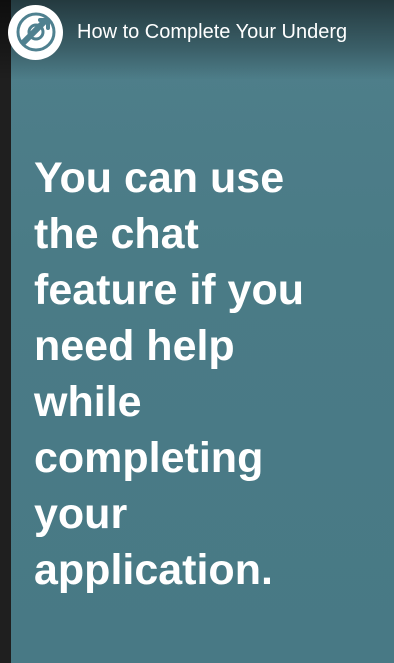 Image resolution: width=394 pixels, height=663 pixels. What do you see at coordinates (81, 514) in the screenshot?
I see `caption-line: your` at bounding box center [81, 514].